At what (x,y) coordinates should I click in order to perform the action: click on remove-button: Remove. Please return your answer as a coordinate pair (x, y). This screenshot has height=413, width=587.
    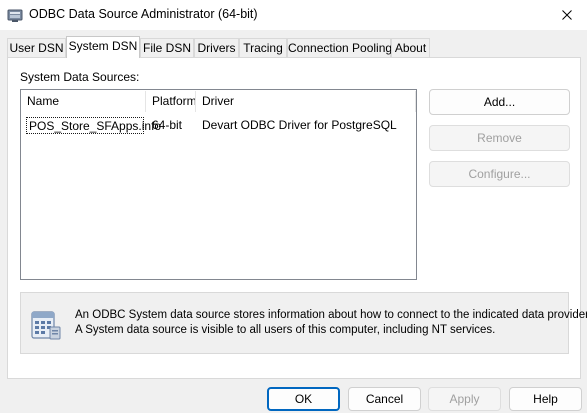
    Looking at the image, I should click on (499, 138).